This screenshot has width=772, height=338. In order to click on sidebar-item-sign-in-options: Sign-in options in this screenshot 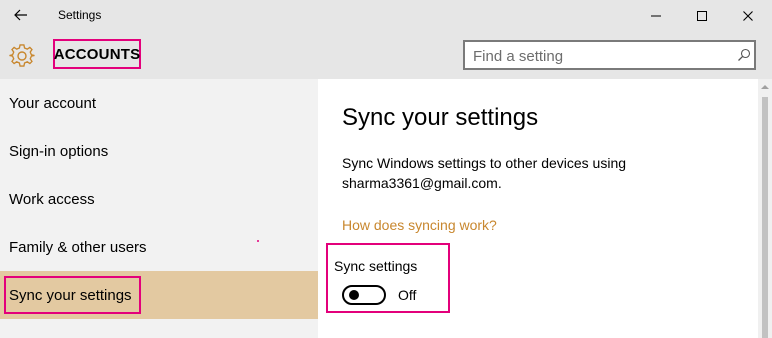, I will do `click(159, 151)`.